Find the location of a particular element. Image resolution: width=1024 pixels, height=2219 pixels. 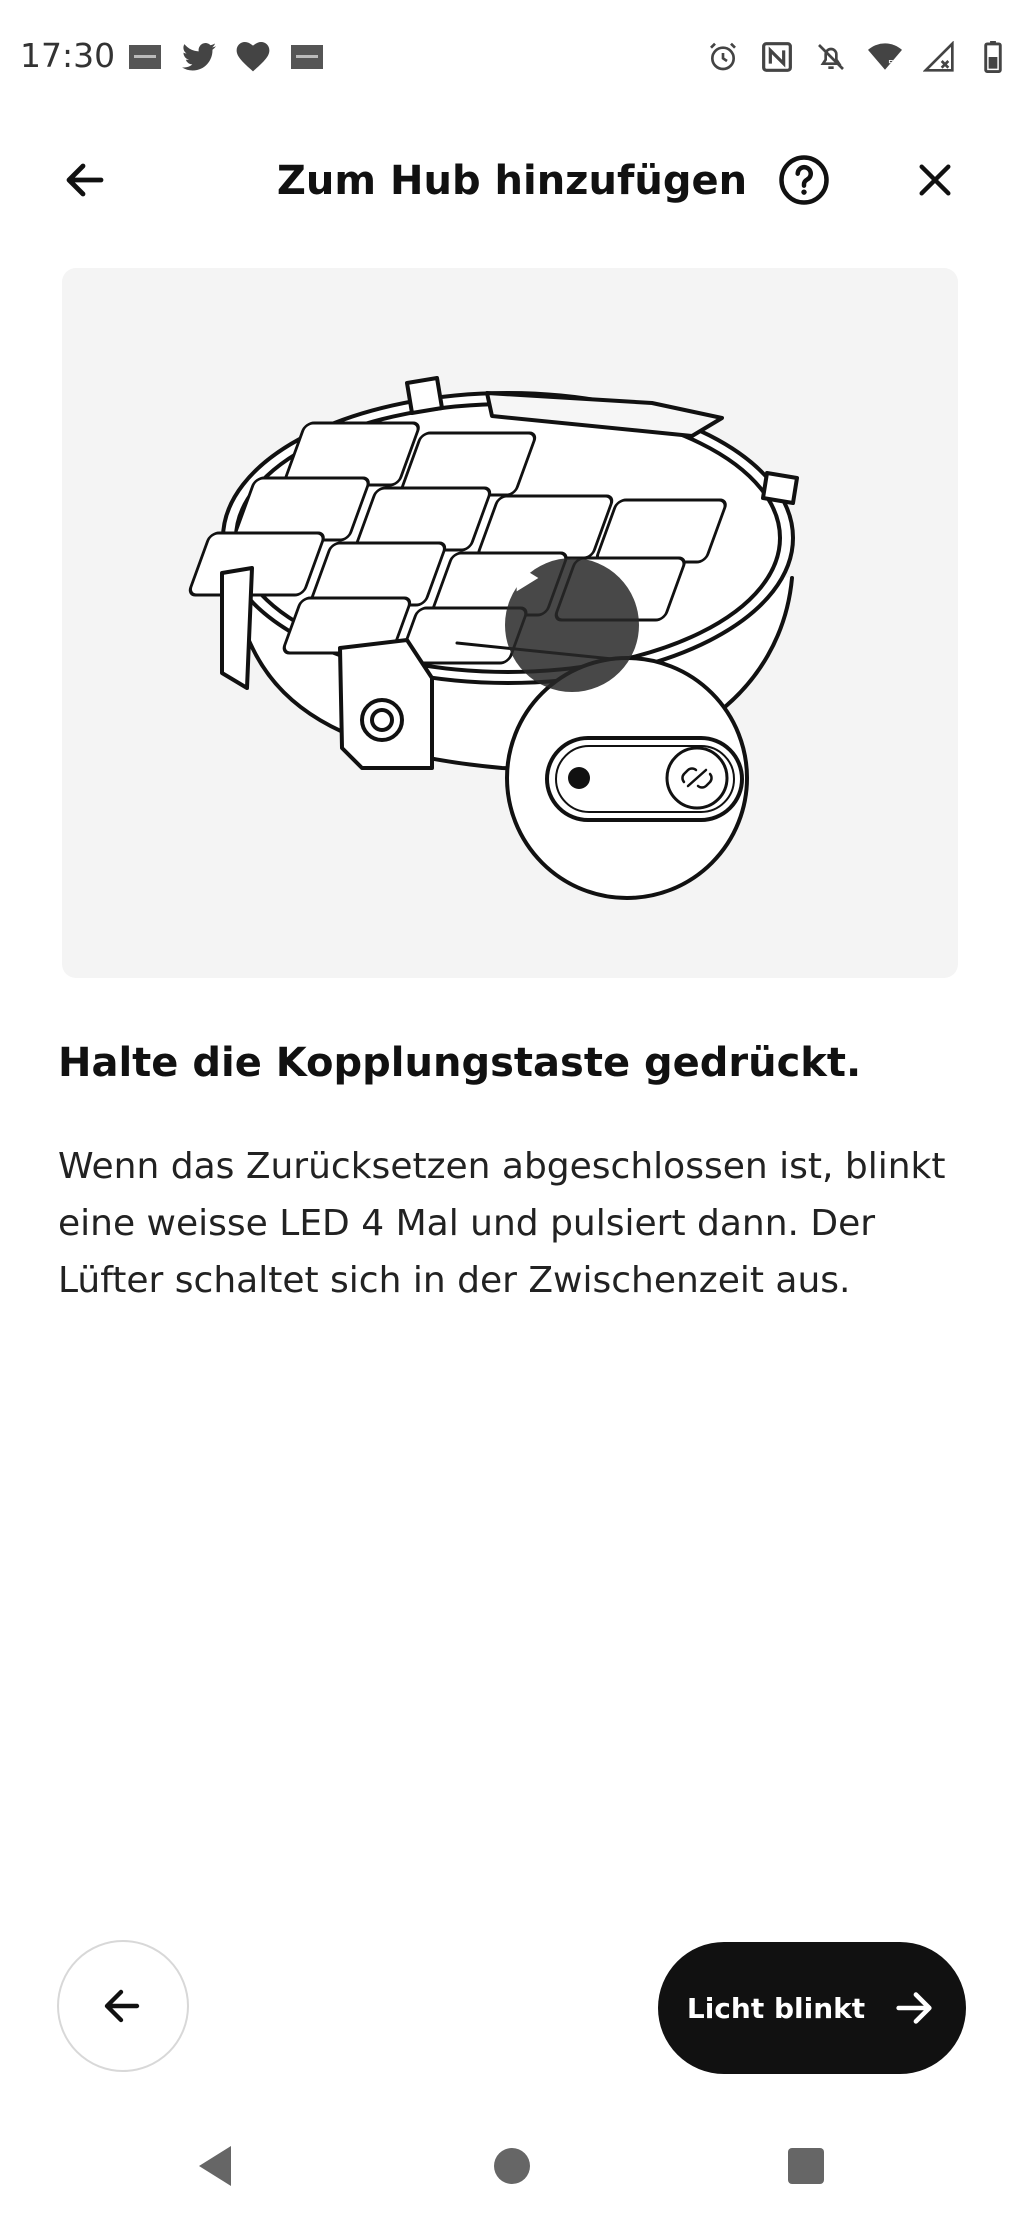

alarm-icon is located at coordinates (723, 57).